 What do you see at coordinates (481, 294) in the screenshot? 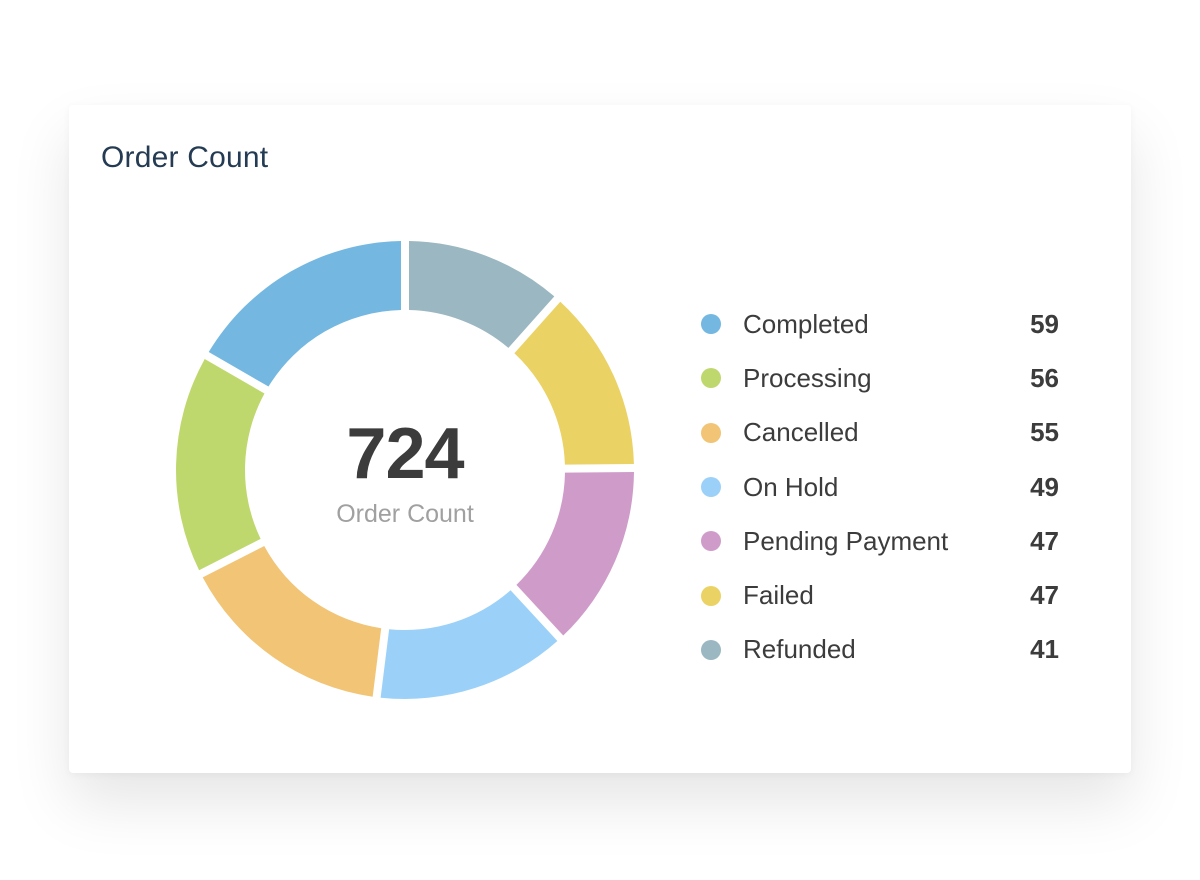
I see `donut-slice-refunded` at bounding box center [481, 294].